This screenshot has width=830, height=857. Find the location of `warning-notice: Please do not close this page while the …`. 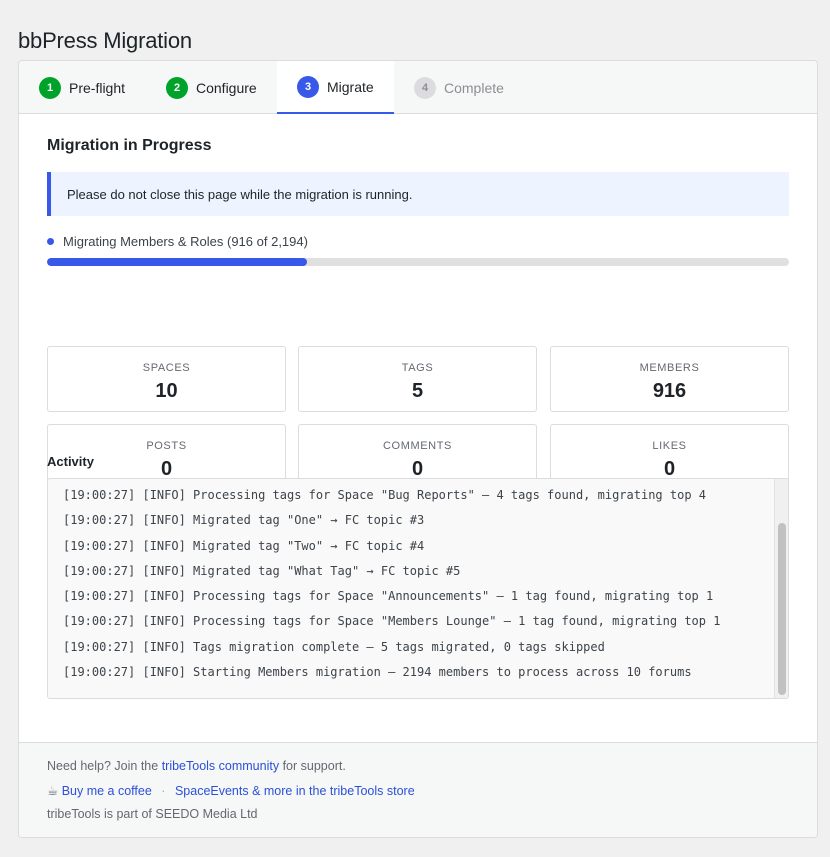

warning-notice: Please do not close this page while the … is located at coordinates (418, 194).